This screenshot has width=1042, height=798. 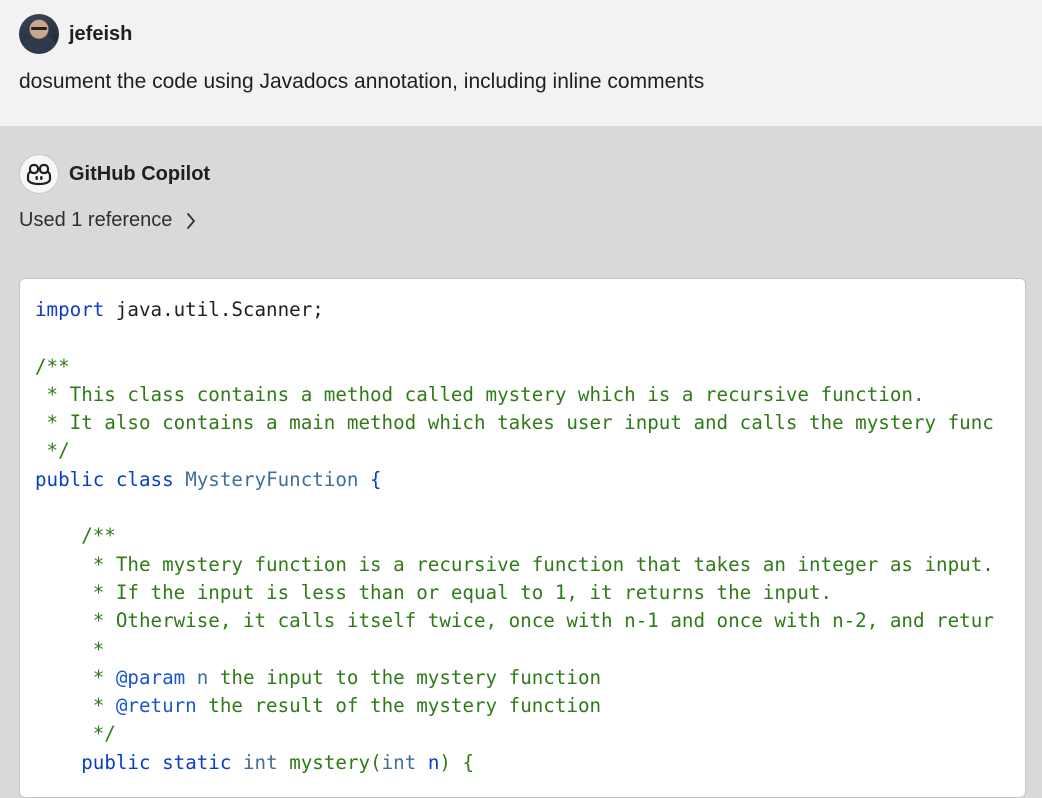 I want to click on code-line: public class MysteryFunction {, so click(x=514, y=480).